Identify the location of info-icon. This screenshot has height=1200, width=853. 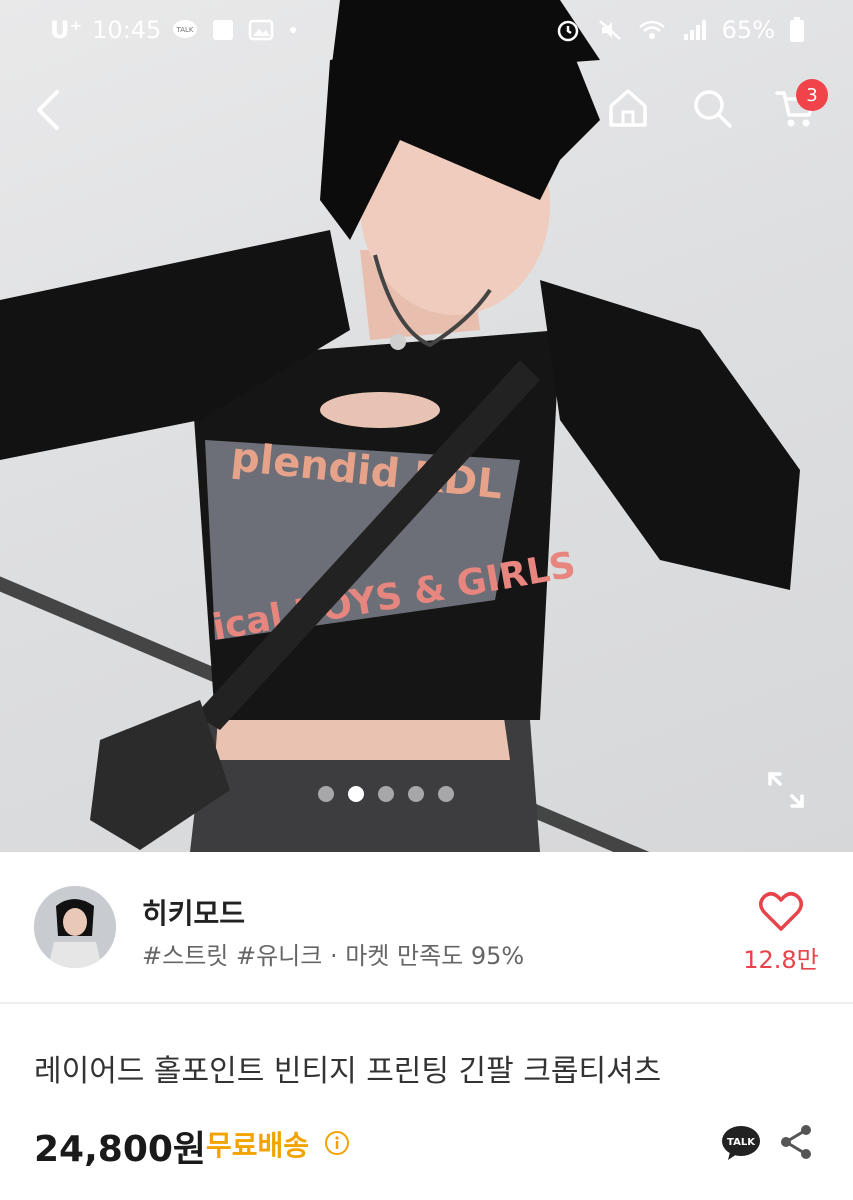
(337, 1143).